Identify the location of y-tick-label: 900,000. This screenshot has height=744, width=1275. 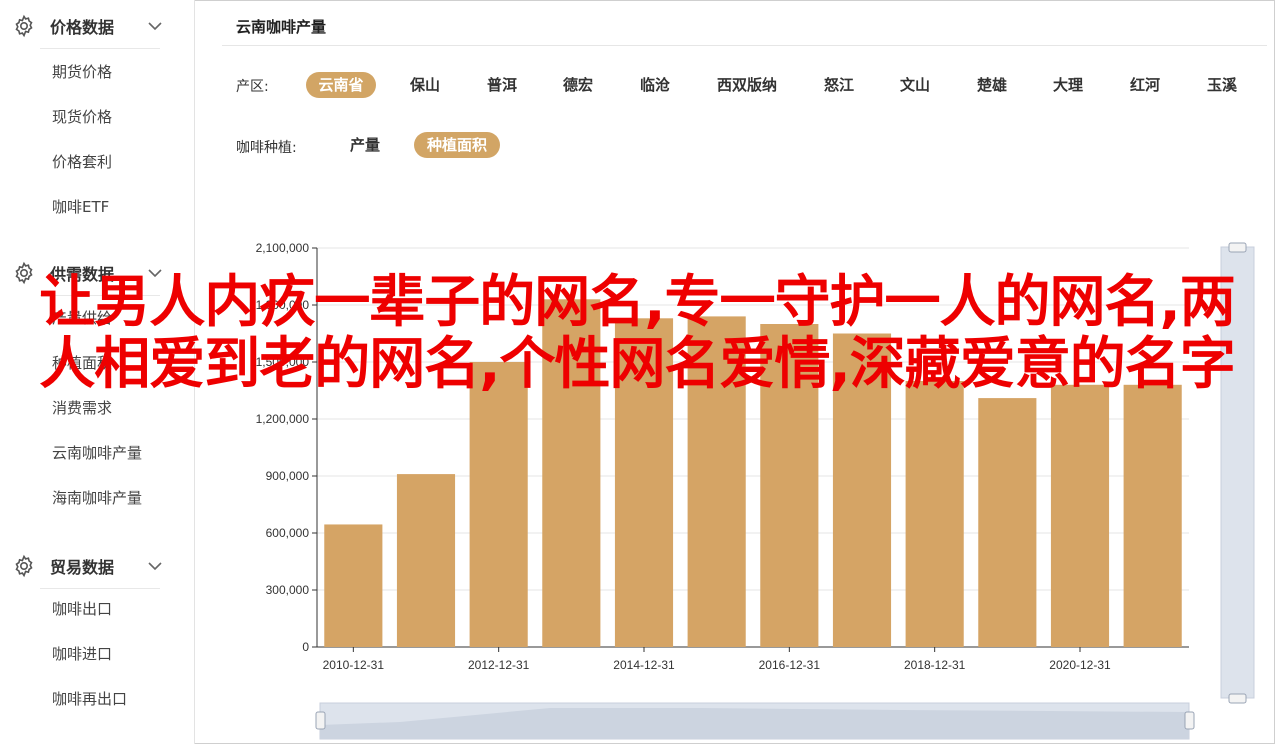
(288, 476).